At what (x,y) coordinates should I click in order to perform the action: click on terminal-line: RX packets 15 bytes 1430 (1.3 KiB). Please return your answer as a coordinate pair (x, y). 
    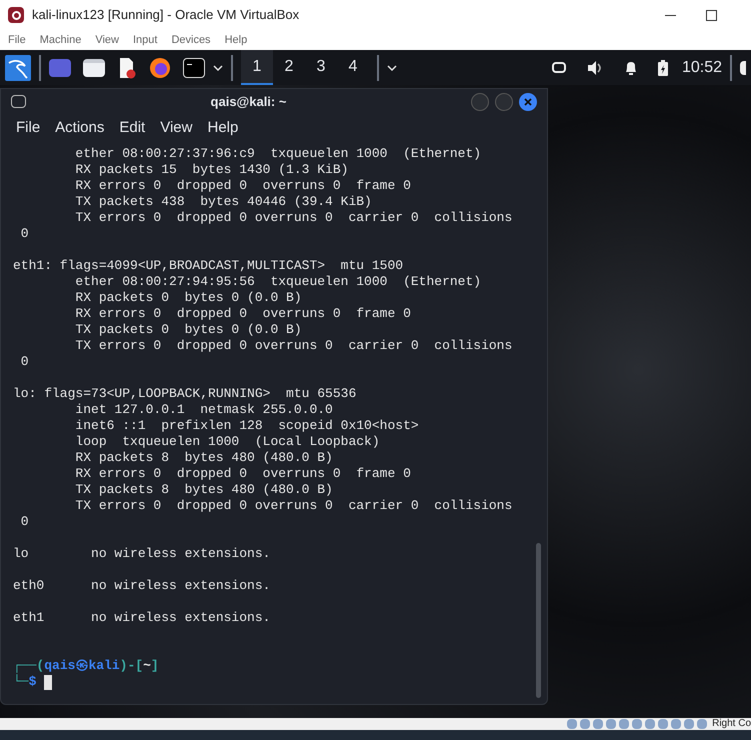
    Looking at the image, I should click on (211, 170).